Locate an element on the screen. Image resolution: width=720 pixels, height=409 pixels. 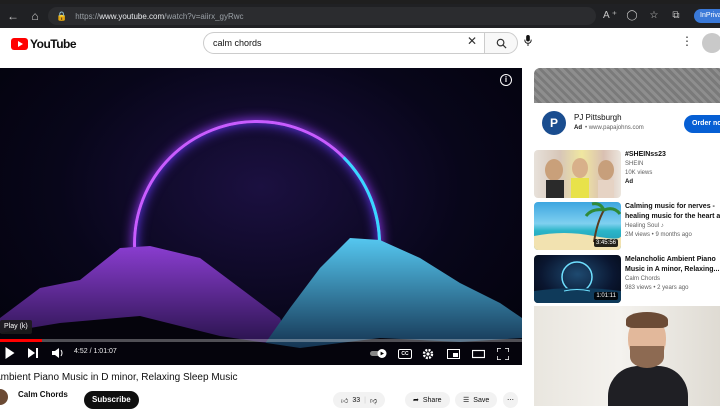
fullscreen-icon is located at coordinates (503, 354).